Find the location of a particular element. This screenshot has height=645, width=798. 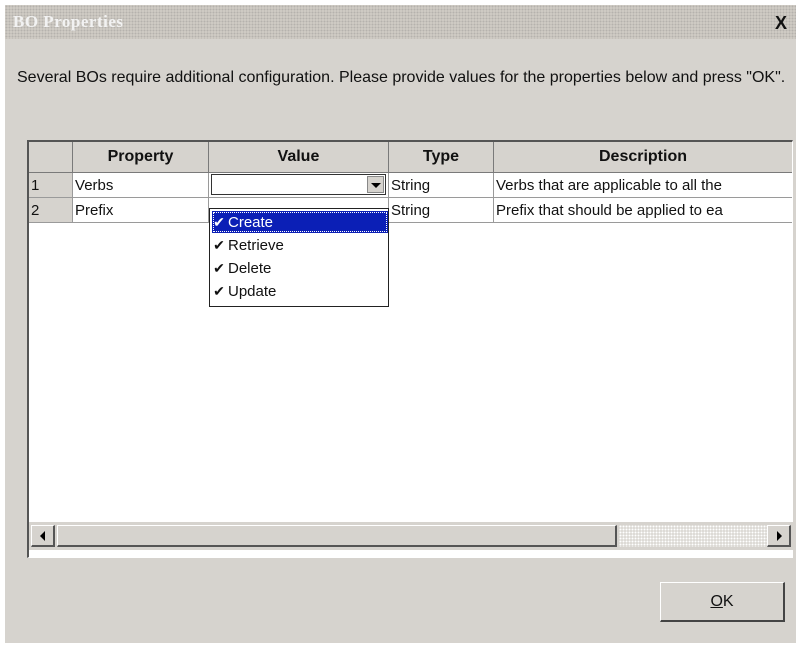

description-cell: Prefix that should be applied to ea is located at coordinates (642, 210).